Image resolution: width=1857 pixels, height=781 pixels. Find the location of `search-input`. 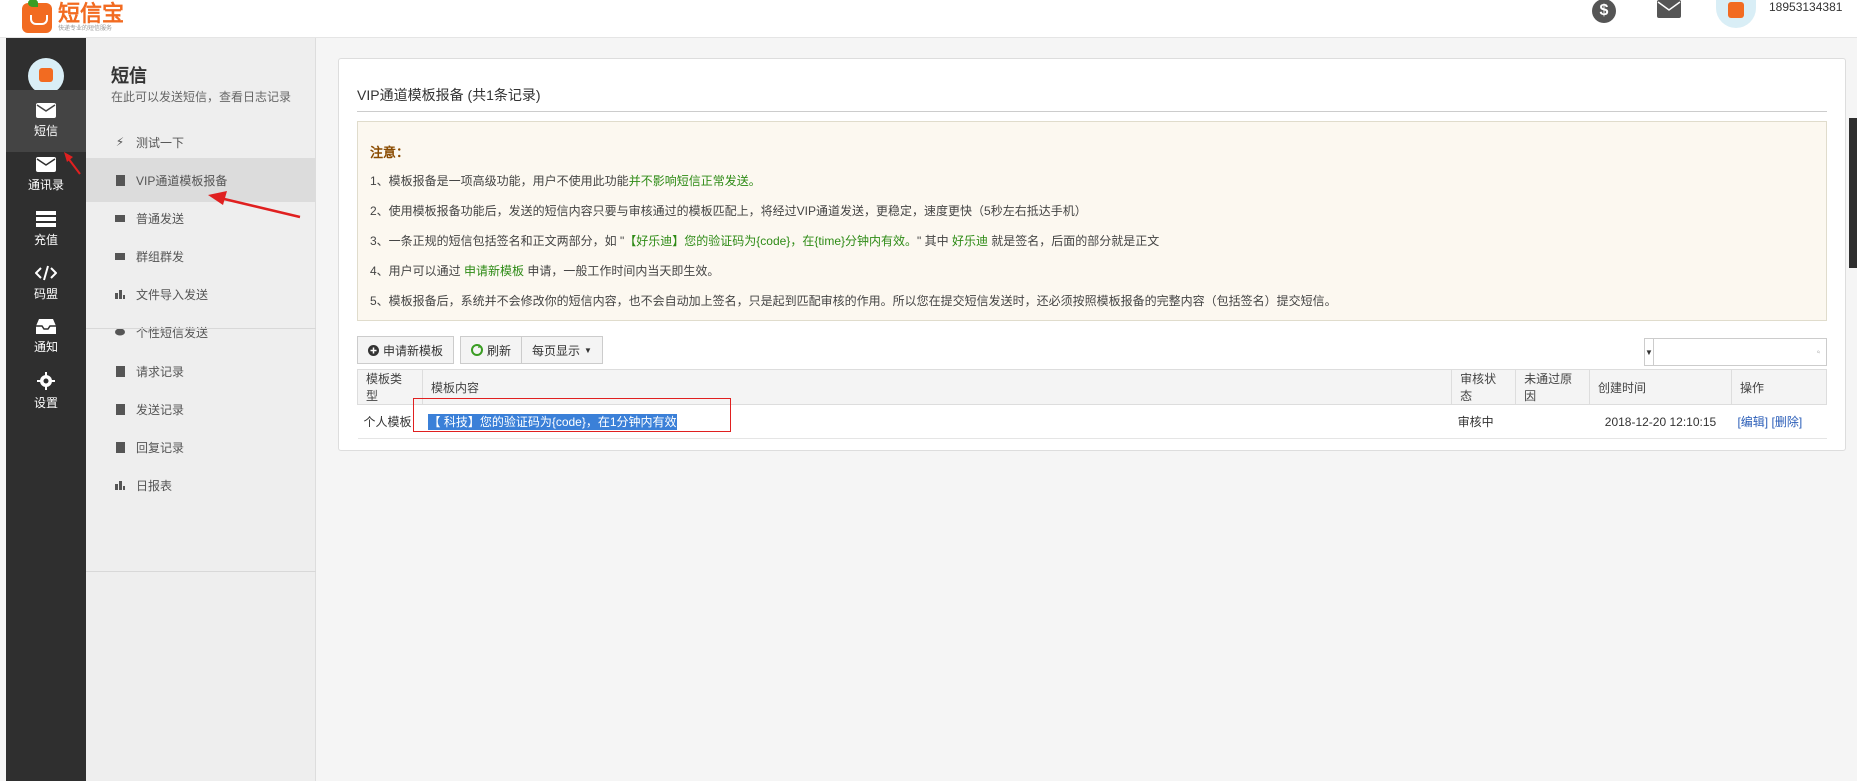

search-input is located at coordinates (1735, 352).